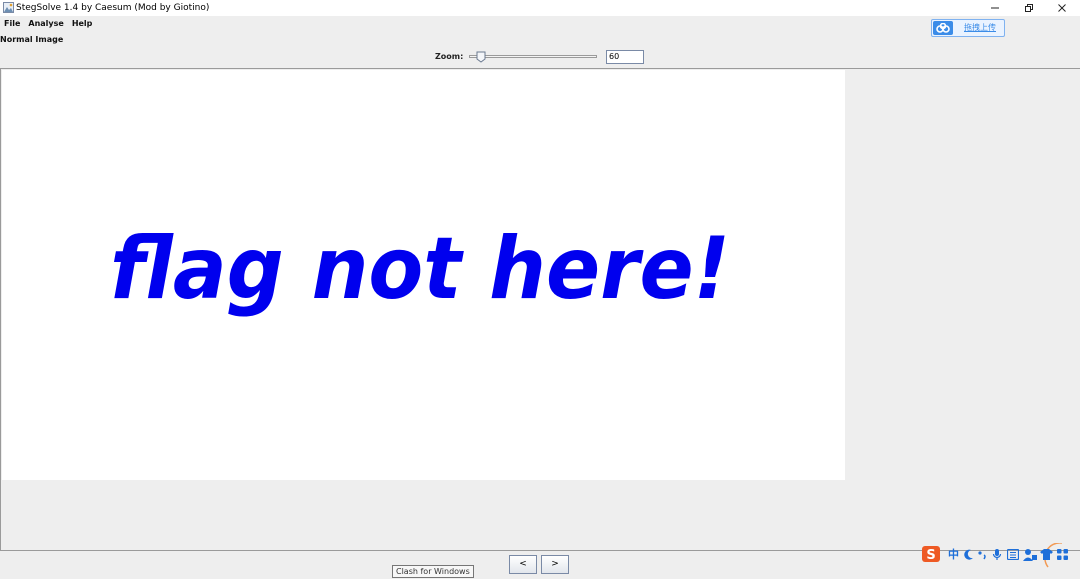 Image resolution: width=1080 pixels, height=579 pixels. What do you see at coordinates (449, 56) in the screenshot?
I see `zoom-label: Zoom:` at bounding box center [449, 56].